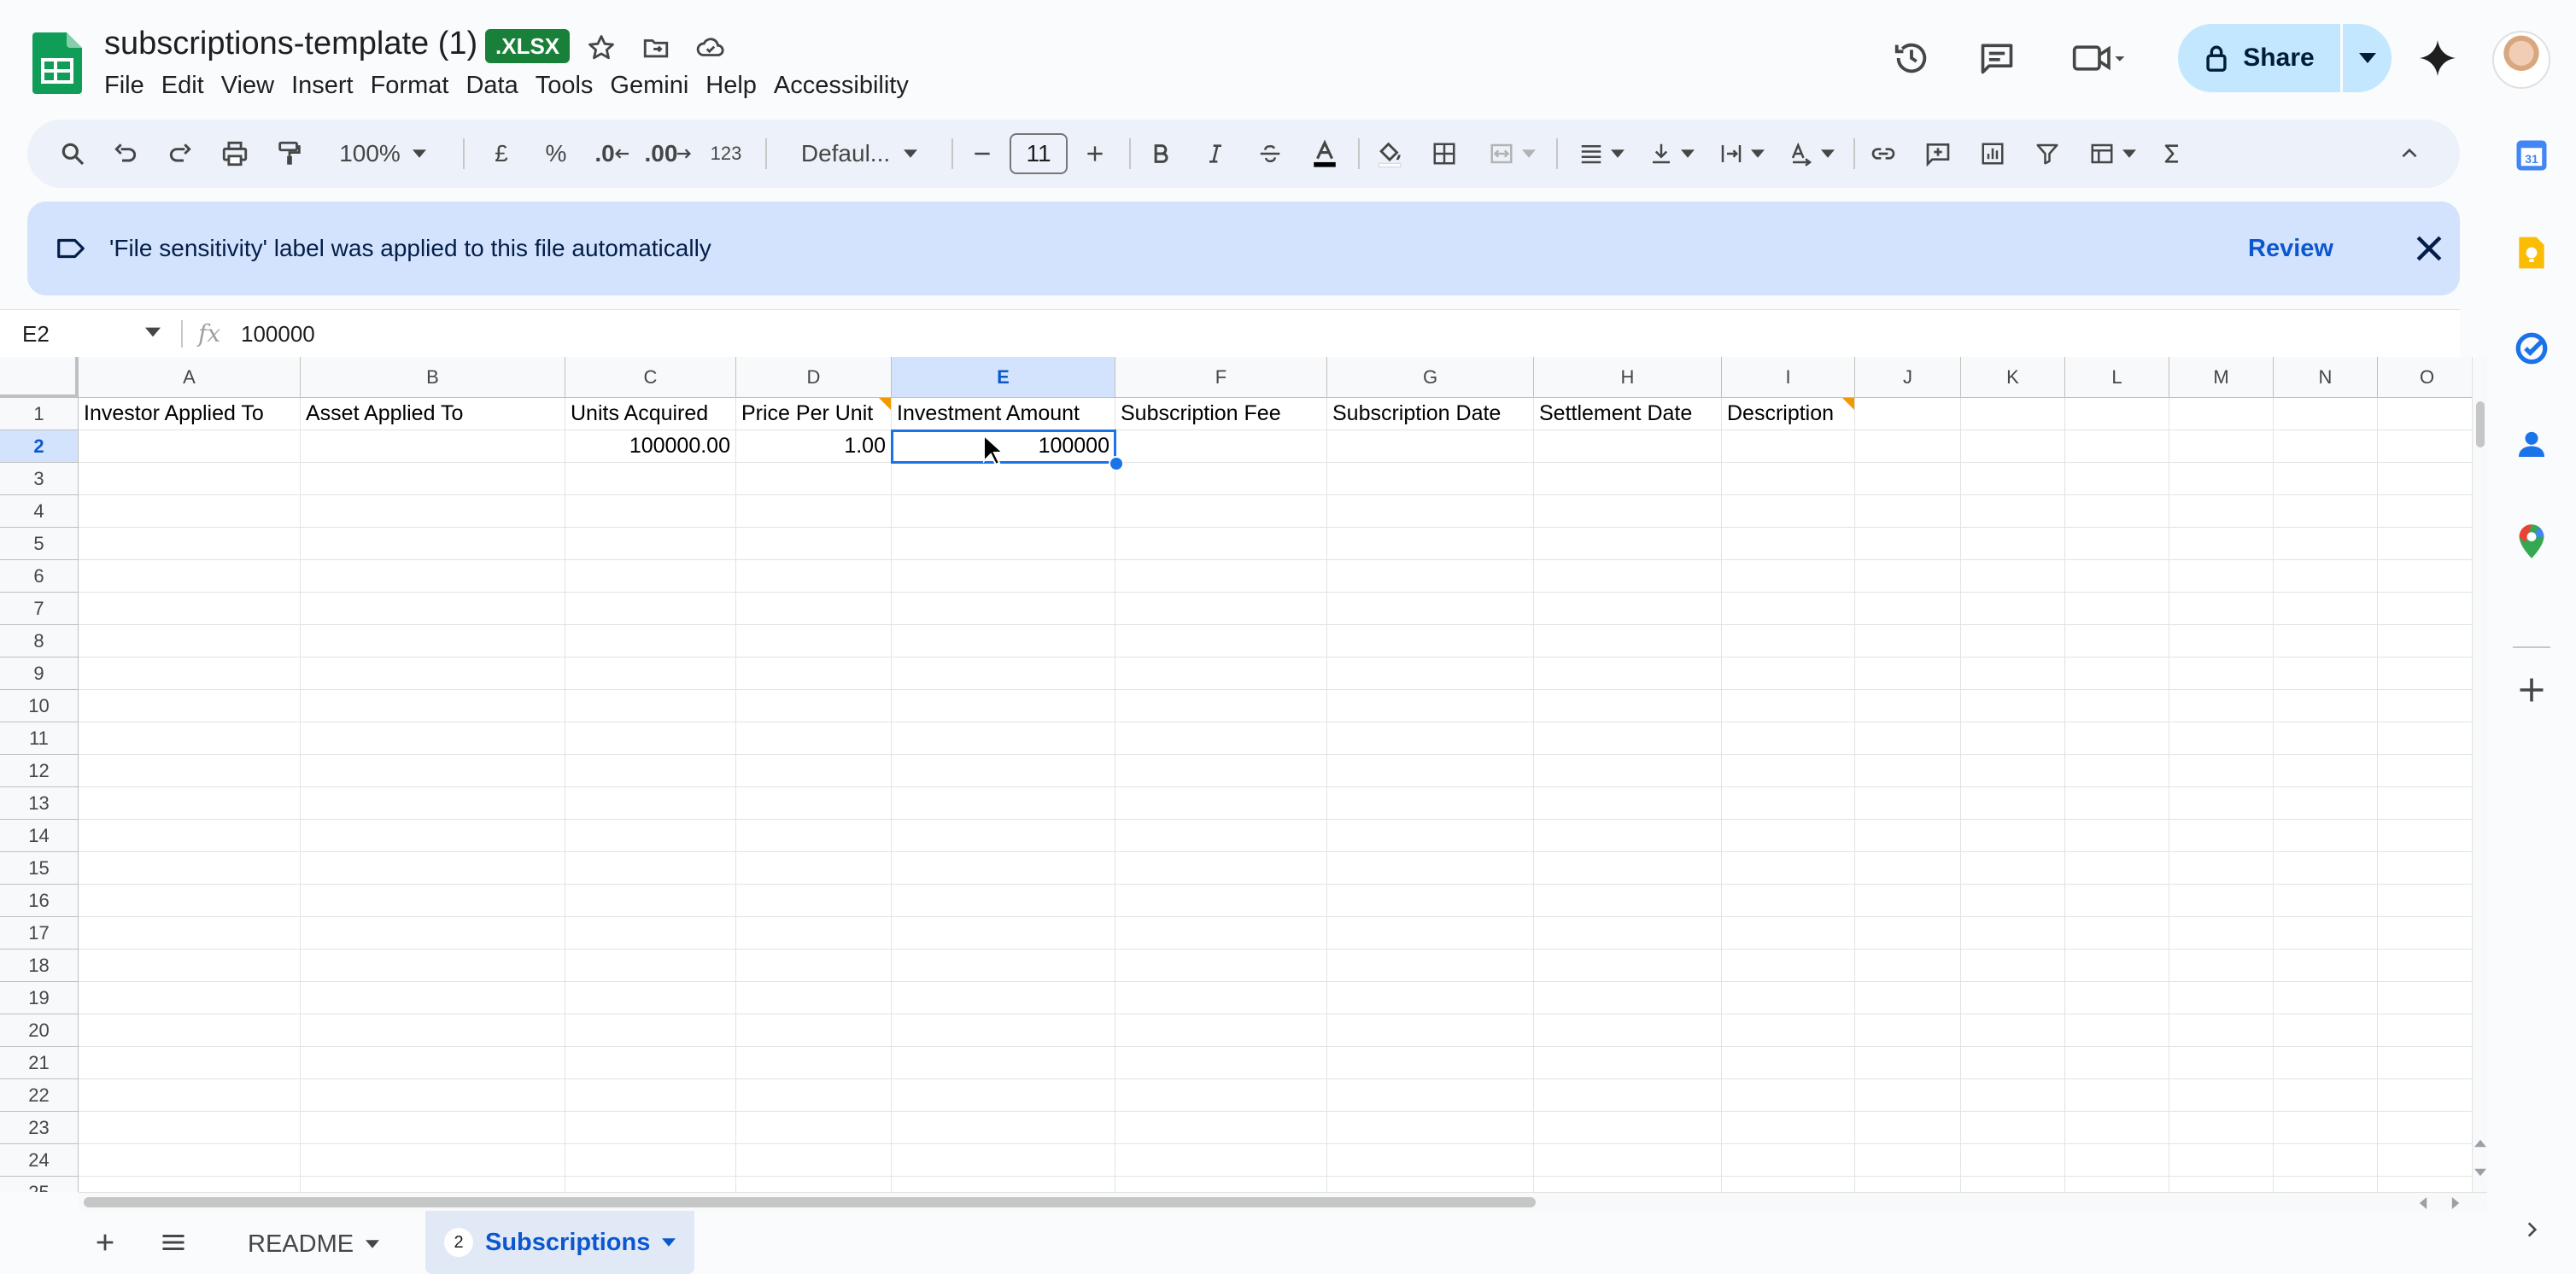  What do you see at coordinates (2221, 511) in the screenshot?
I see `cell-m4` at bounding box center [2221, 511].